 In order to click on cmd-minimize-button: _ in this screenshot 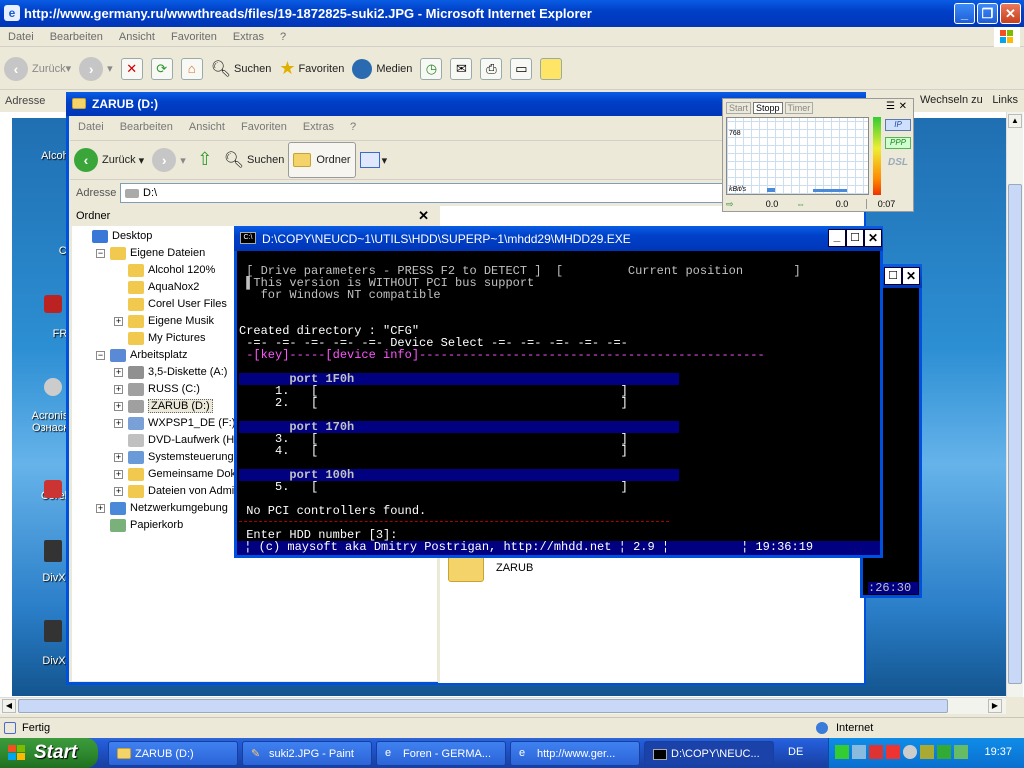, I will do `click(837, 238)`.